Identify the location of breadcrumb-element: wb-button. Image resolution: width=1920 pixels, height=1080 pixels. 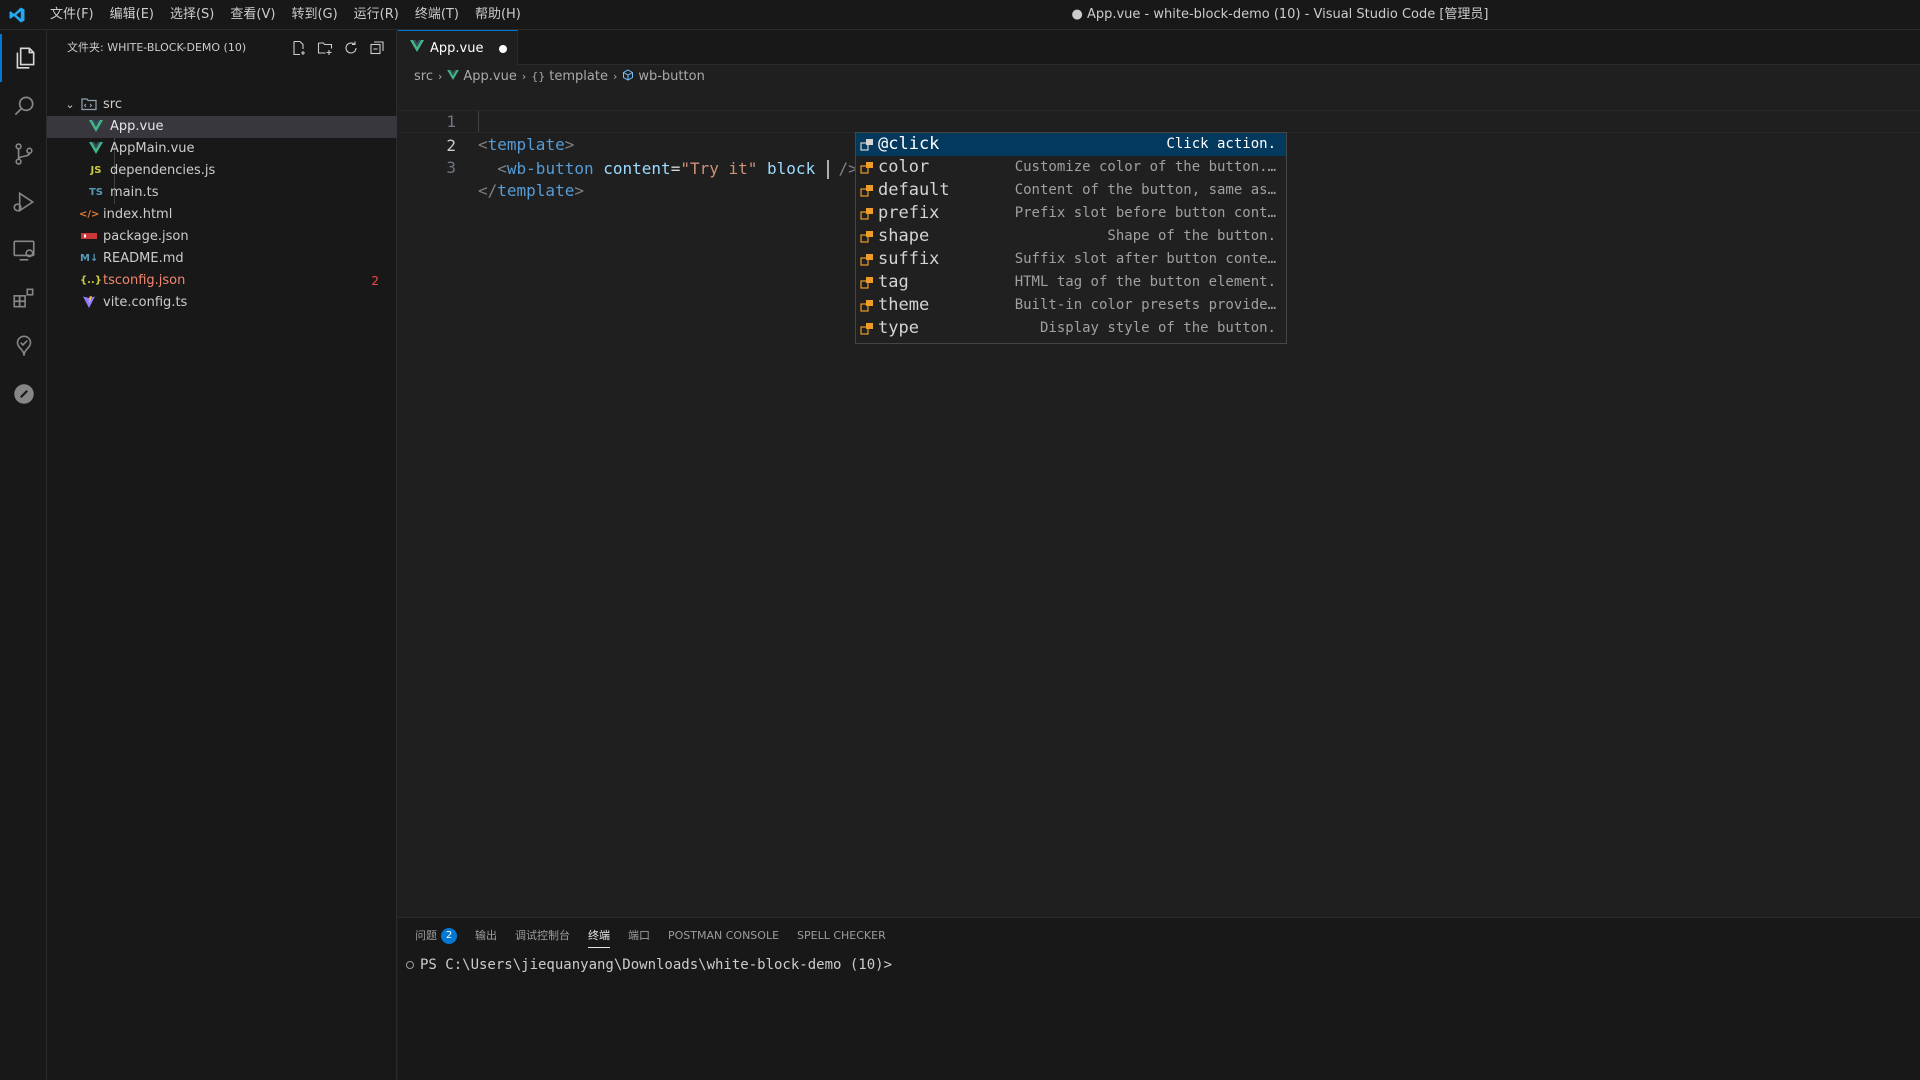
(671, 76).